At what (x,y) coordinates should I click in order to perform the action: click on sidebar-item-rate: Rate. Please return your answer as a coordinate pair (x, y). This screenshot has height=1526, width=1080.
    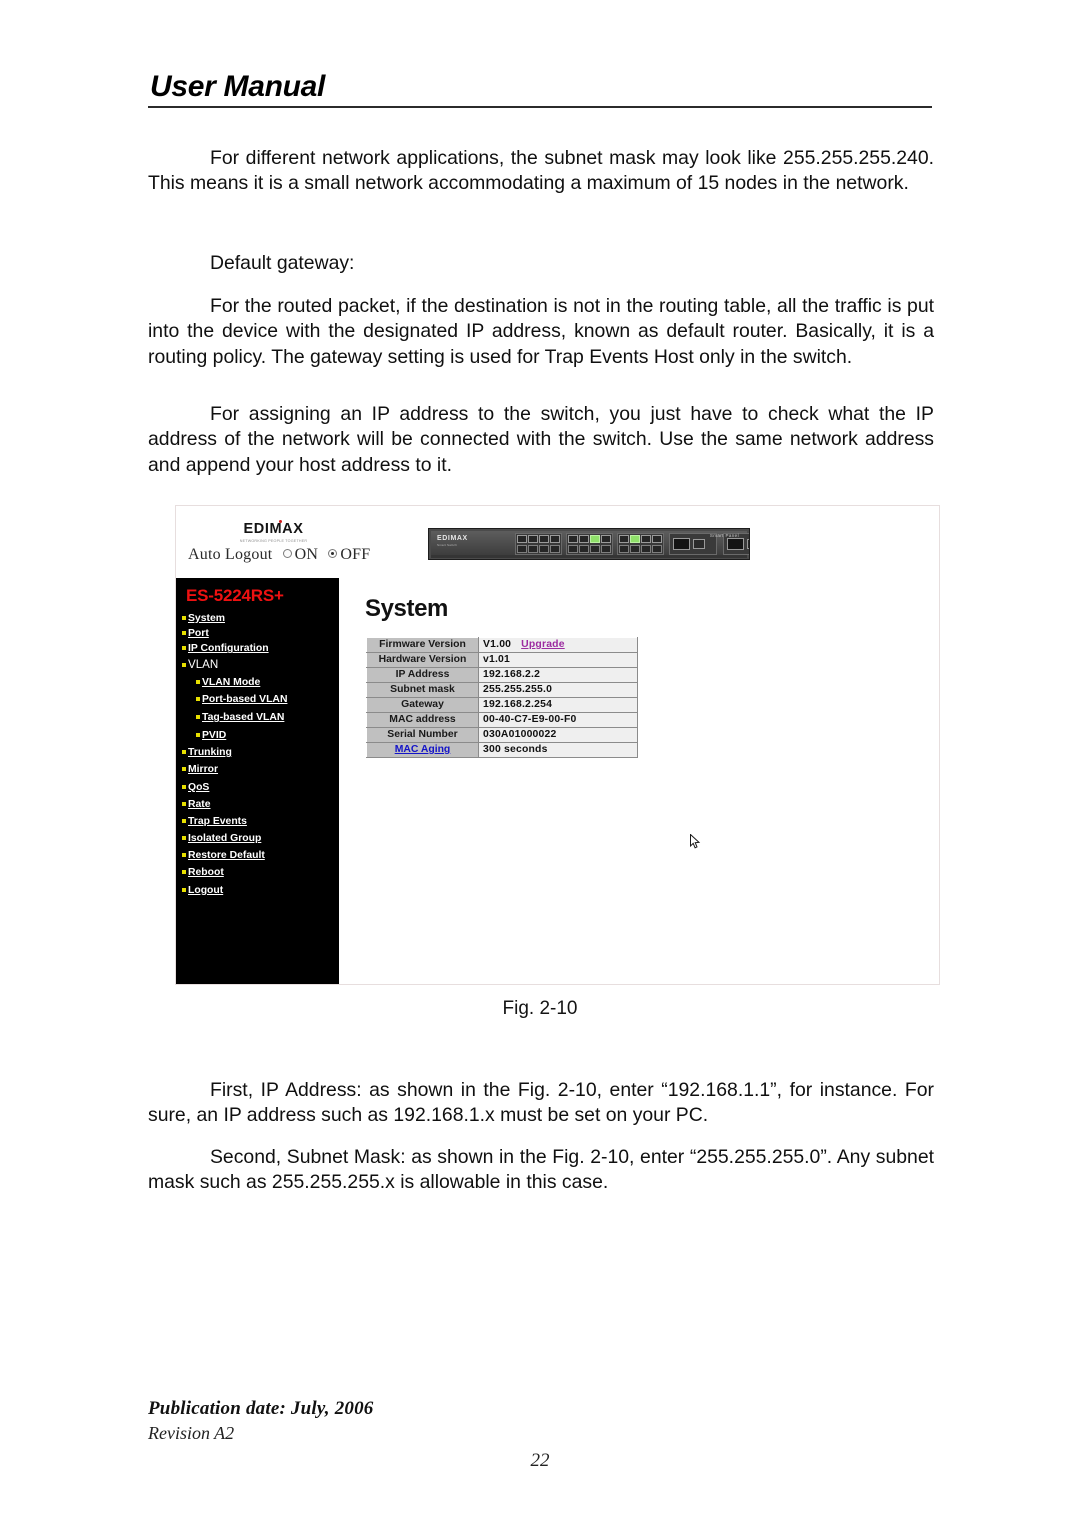
    Looking at the image, I should click on (260, 805).